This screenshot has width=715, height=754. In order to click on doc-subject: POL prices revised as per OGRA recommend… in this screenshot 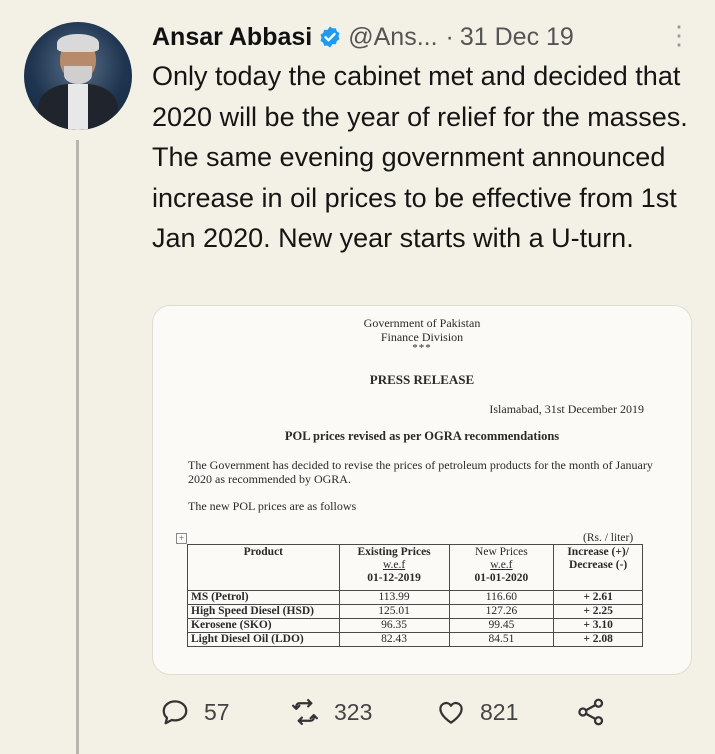, I will do `click(422, 436)`.